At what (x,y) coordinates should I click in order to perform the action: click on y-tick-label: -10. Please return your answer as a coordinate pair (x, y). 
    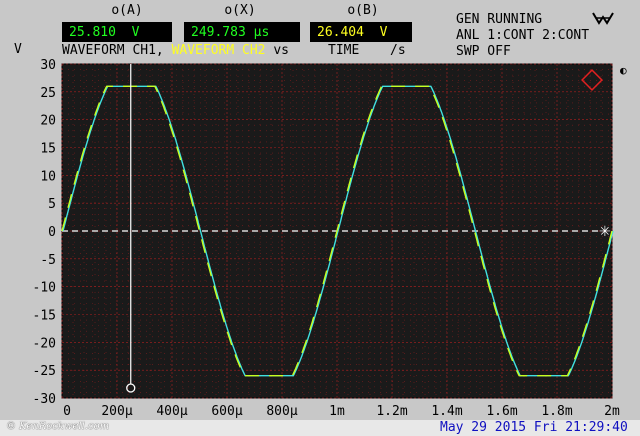
    Looking at the image, I should click on (44, 288).